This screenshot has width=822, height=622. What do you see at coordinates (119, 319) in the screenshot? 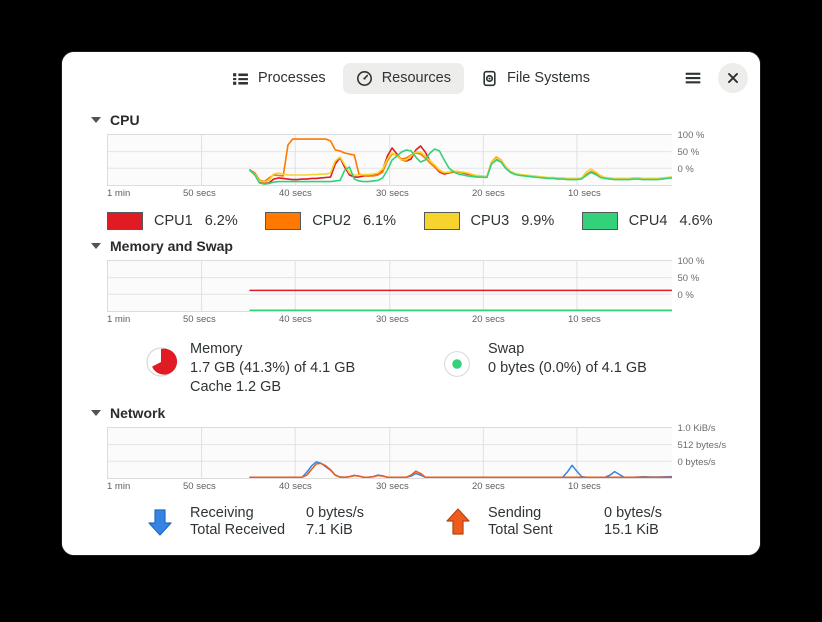
I see `mem-x-0: 1 min` at bounding box center [119, 319].